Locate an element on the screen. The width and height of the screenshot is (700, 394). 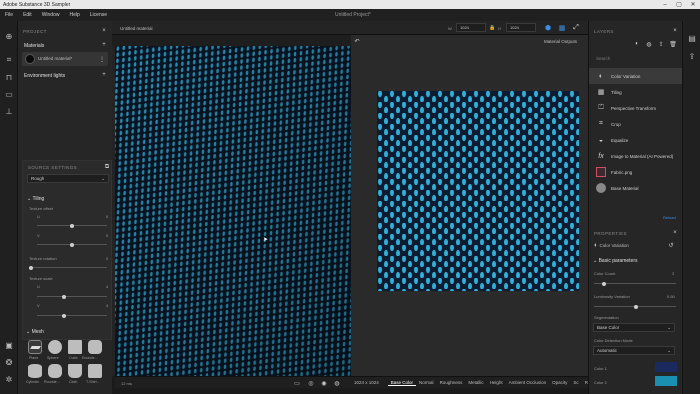
menu-file: File is located at coordinates (9, 15).